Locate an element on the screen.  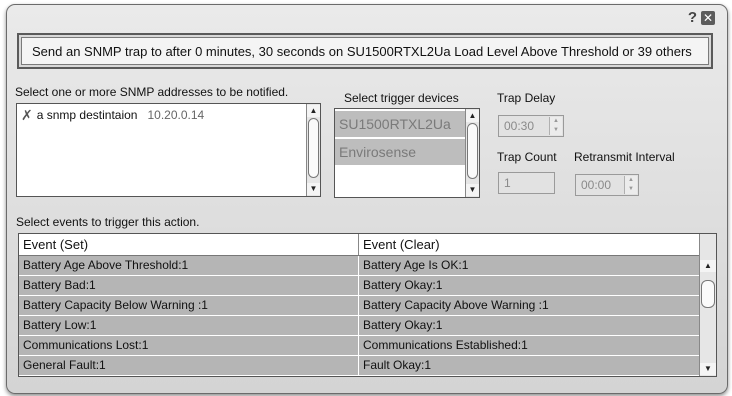
snmp-address-list: ✗ a snmp destintaion 10.20.0.14 ▲ ▼ is located at coordinates (168, 150).